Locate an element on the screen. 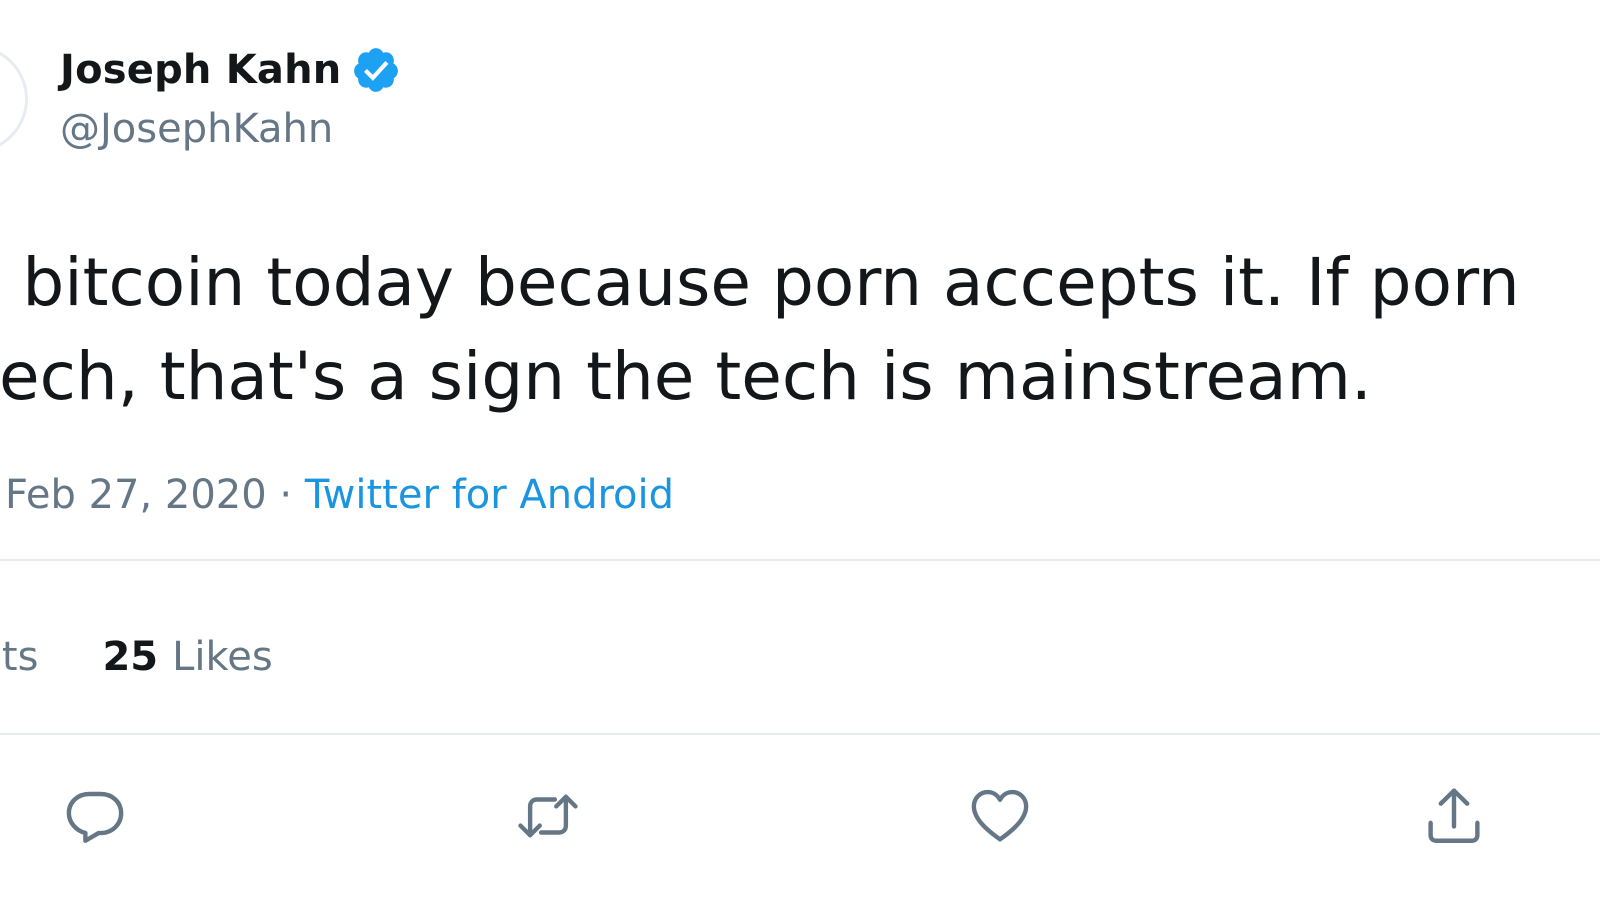 This screenshot has height=900, width=1600. reply-icon is located at coordinates (95, 817).